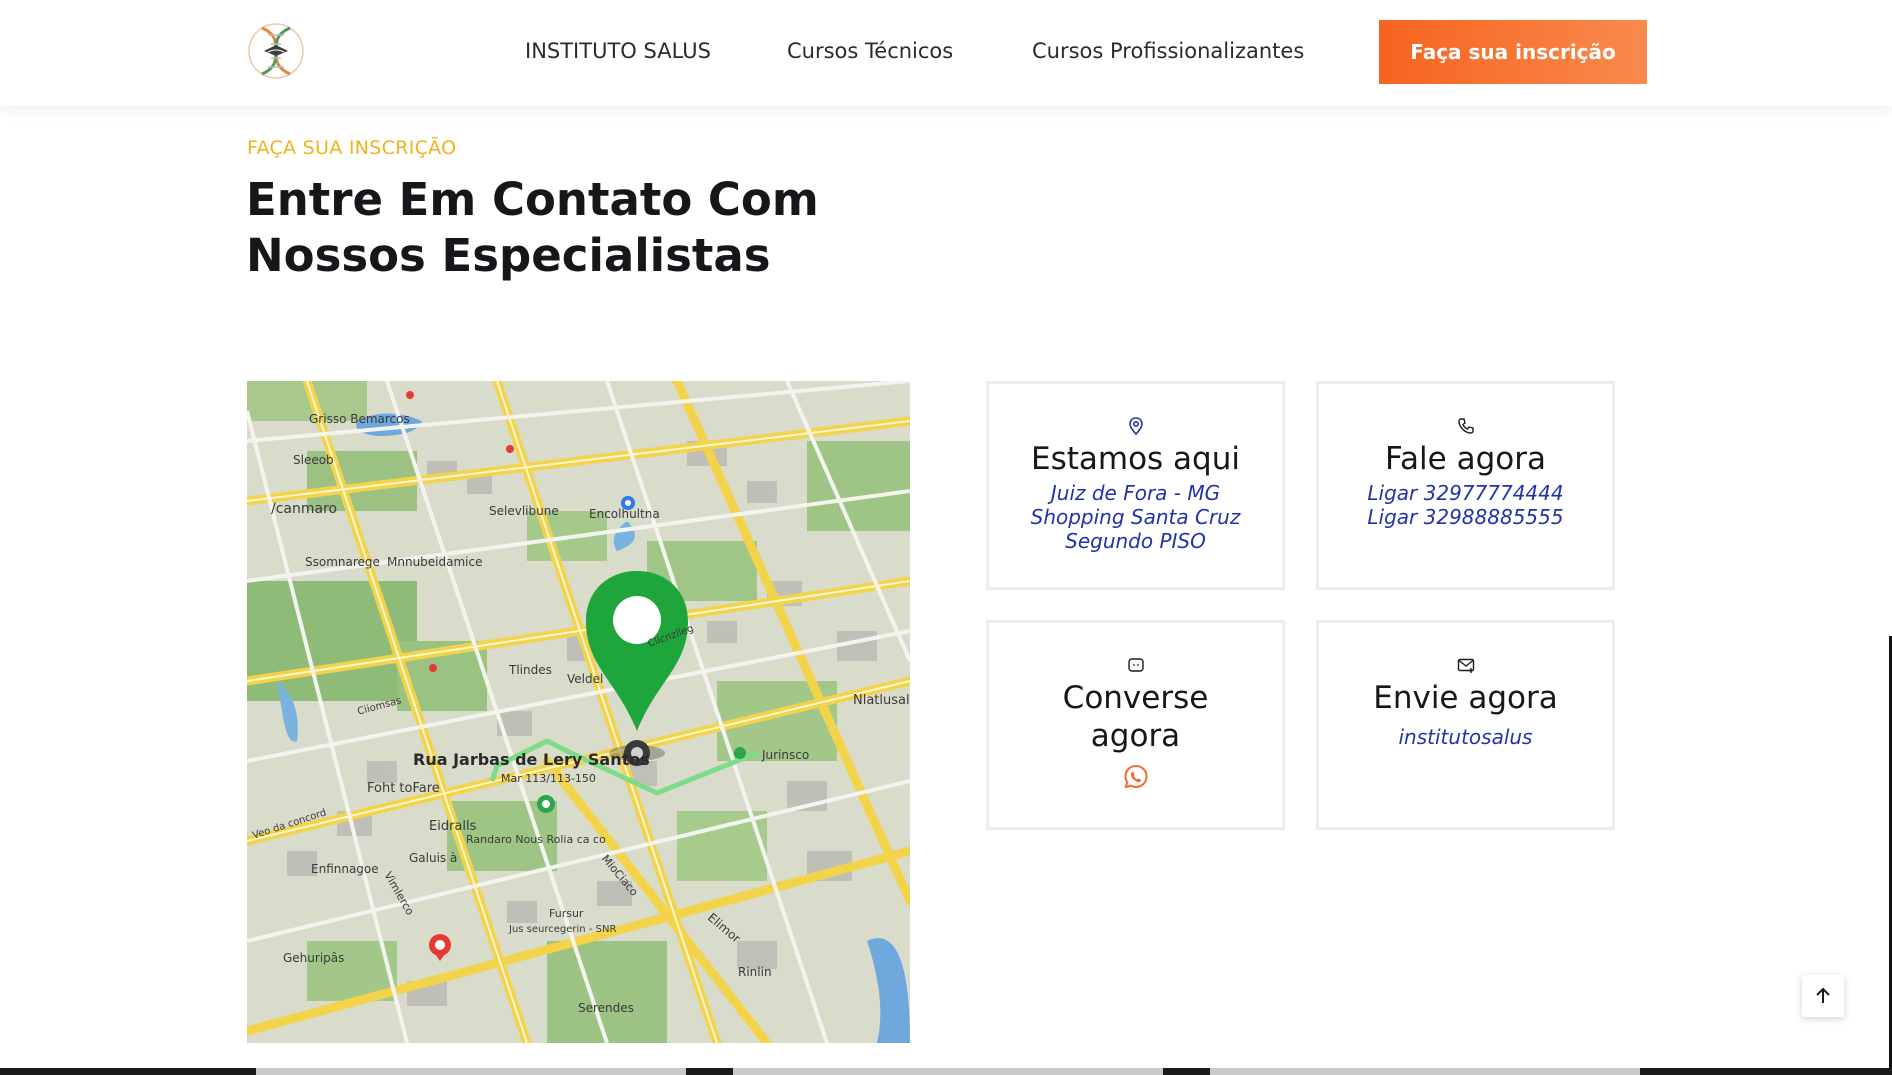 The height and width of the screenshot is (1075, 1892). I want to click on map-label: Galuis à, so click(433, 858).